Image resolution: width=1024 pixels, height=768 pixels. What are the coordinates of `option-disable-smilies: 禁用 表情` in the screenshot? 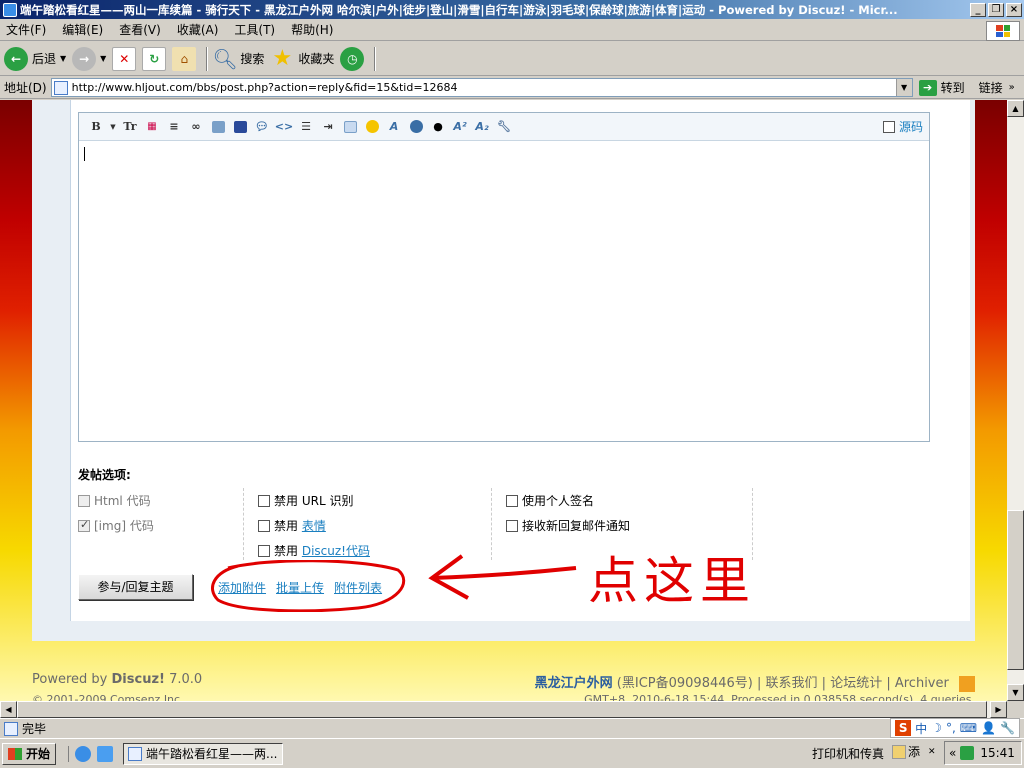 It's located at (374, 525).